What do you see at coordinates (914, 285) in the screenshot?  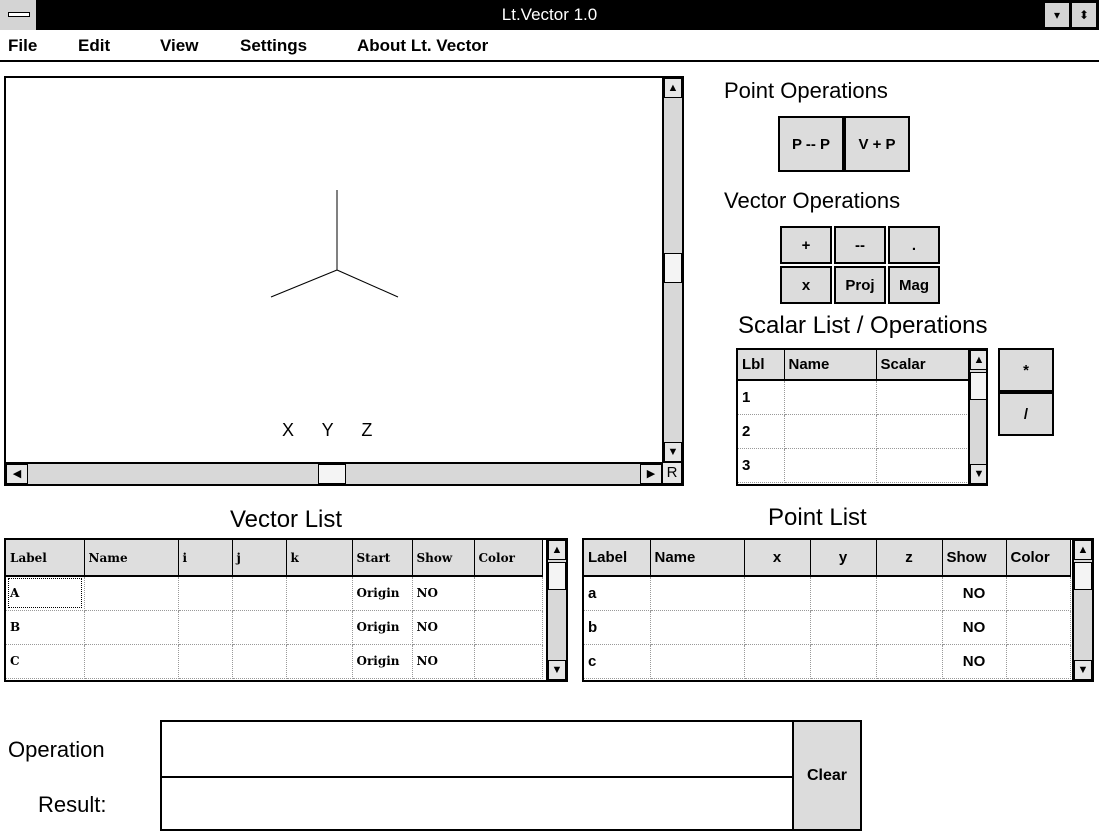 I see `vector-magnitude-button: Mag` at bounding box center [914, 285].